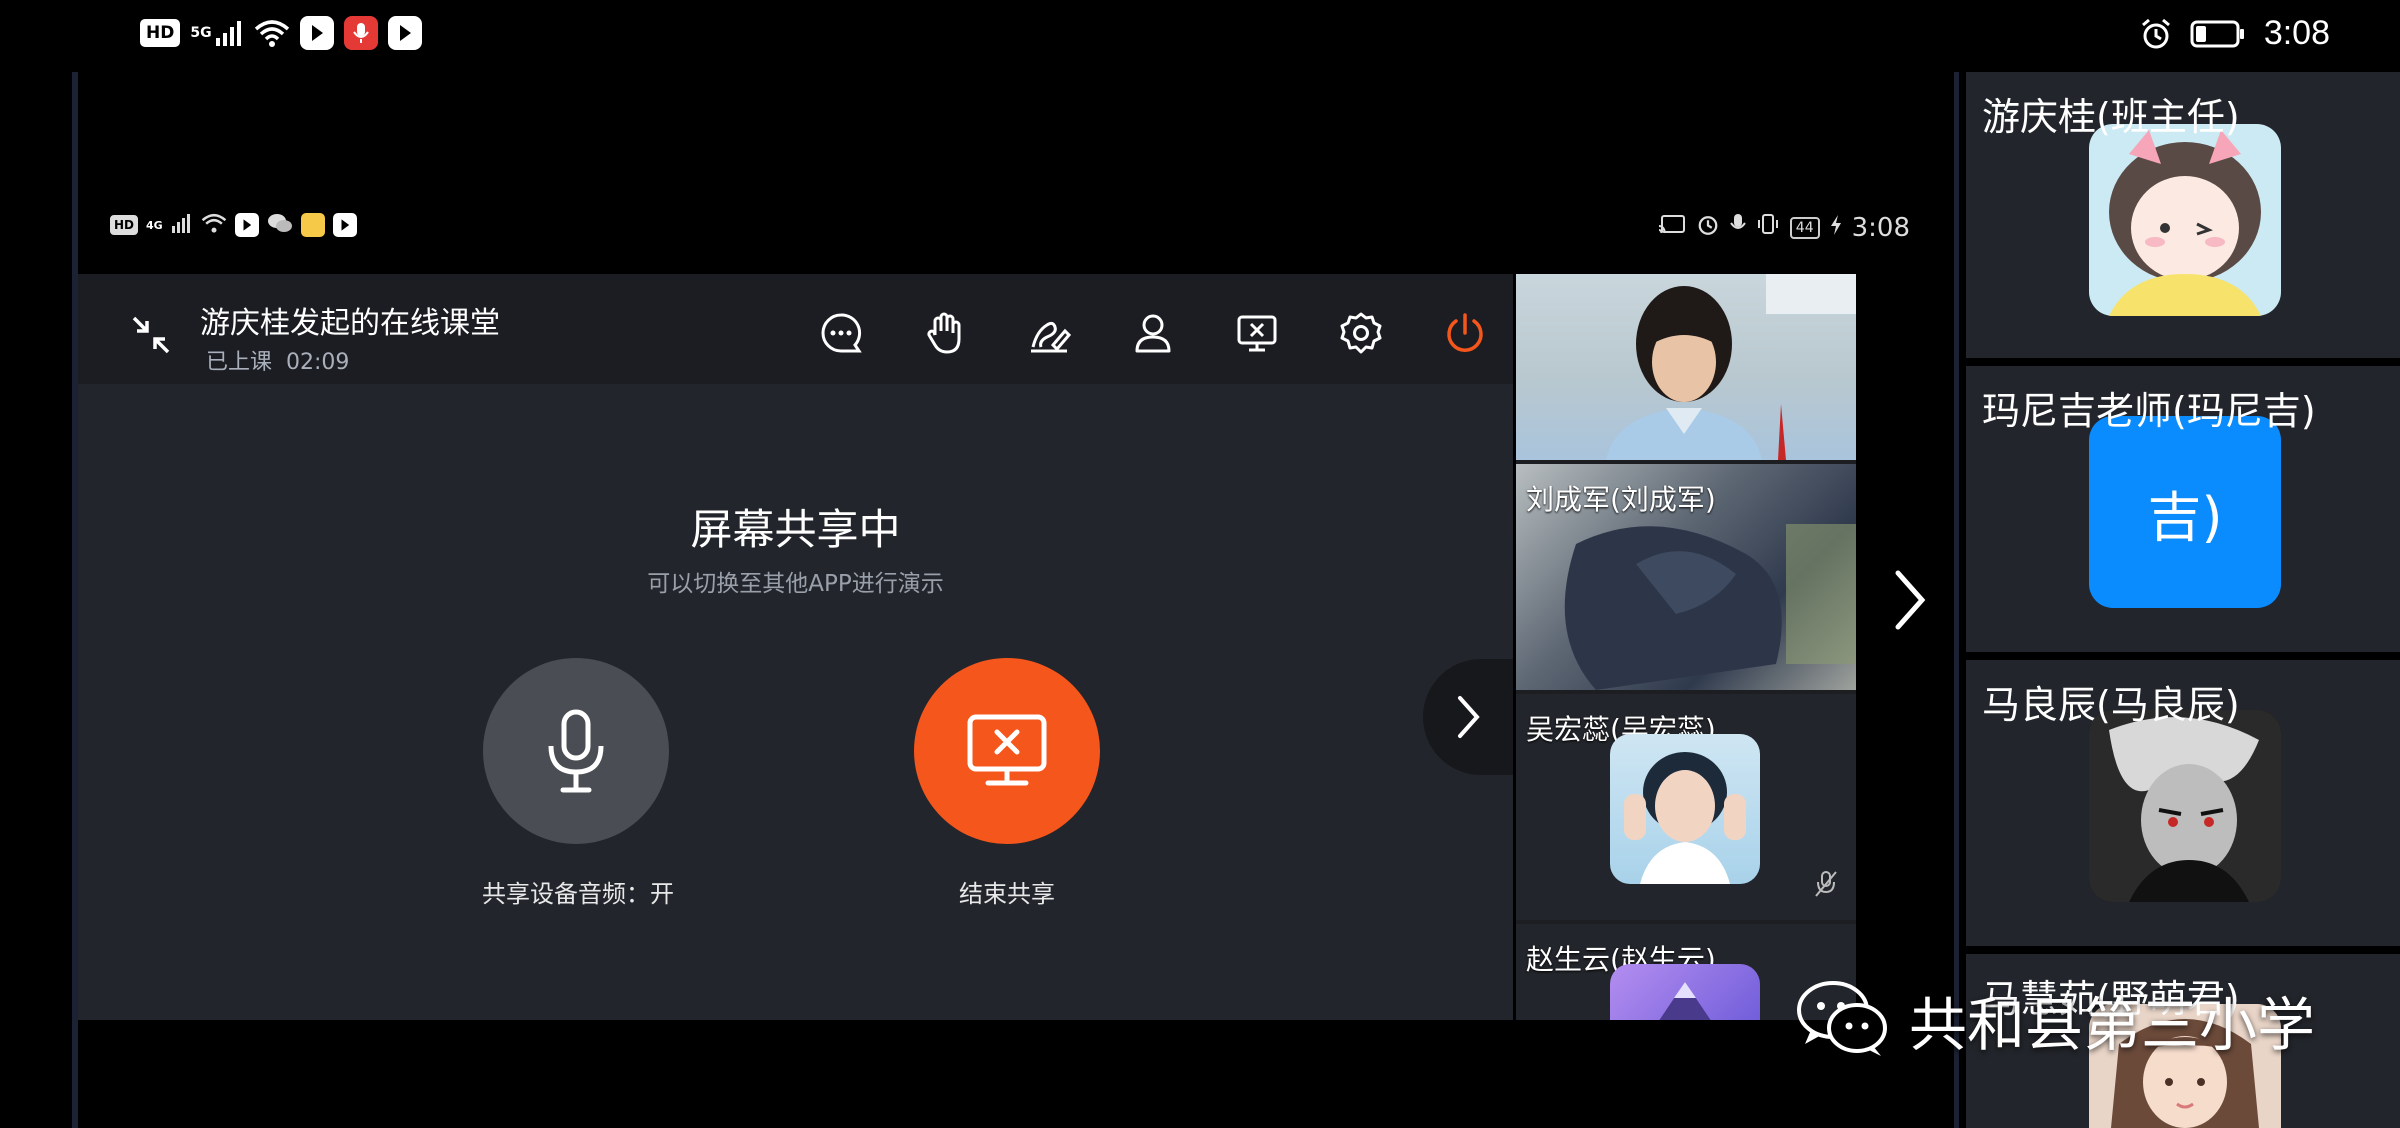 The width and height of the screenshot is (2400, 1128). I want to click on network-type-label: 4G, so click(154, 225).